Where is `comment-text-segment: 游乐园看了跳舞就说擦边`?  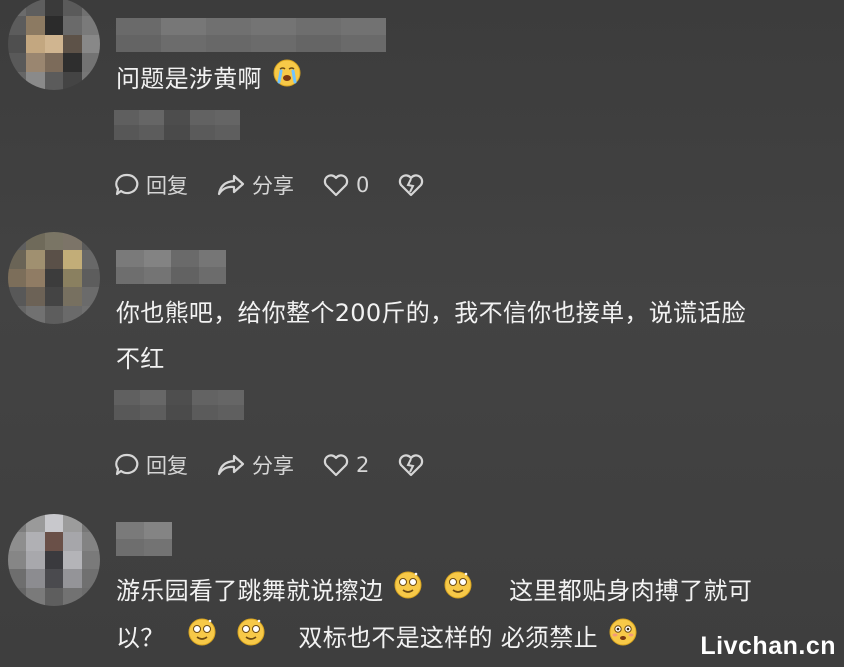
comment-text-segment: 游乐园看了跳舞就说擦边 is located at coordinates (250, 591).